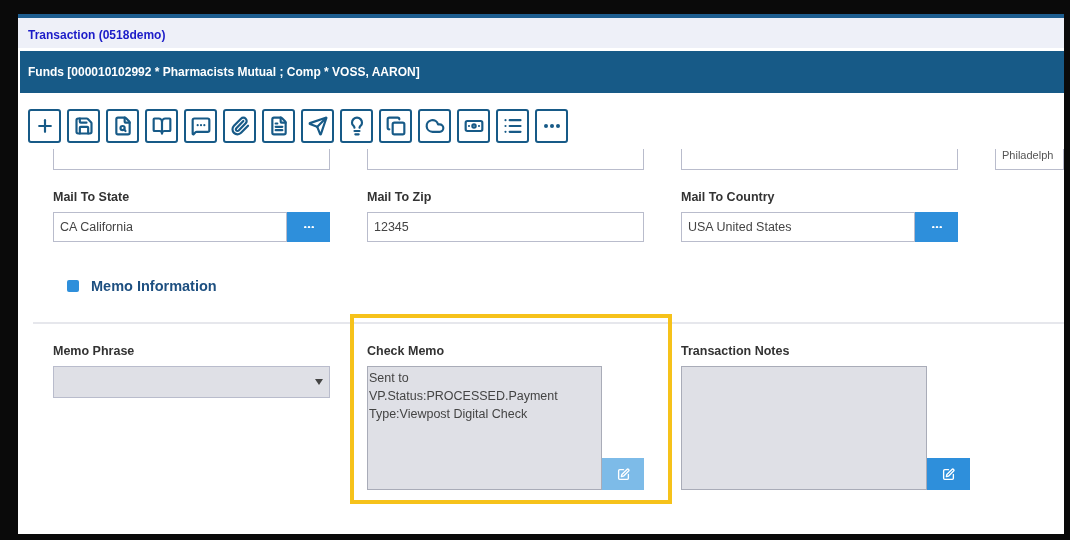 The image size is (1070, 540). Describe the element at coordinates (154, 286) in the screenshot. I see `section-title: Memo Information` at that location.